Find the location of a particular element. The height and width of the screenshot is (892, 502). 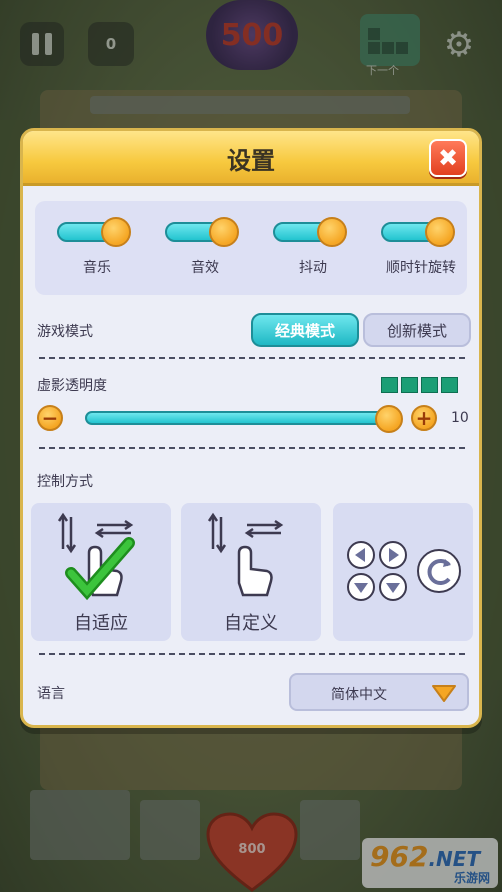

control-adaptive-card: 自适应 is located at coordinates (101, 572).